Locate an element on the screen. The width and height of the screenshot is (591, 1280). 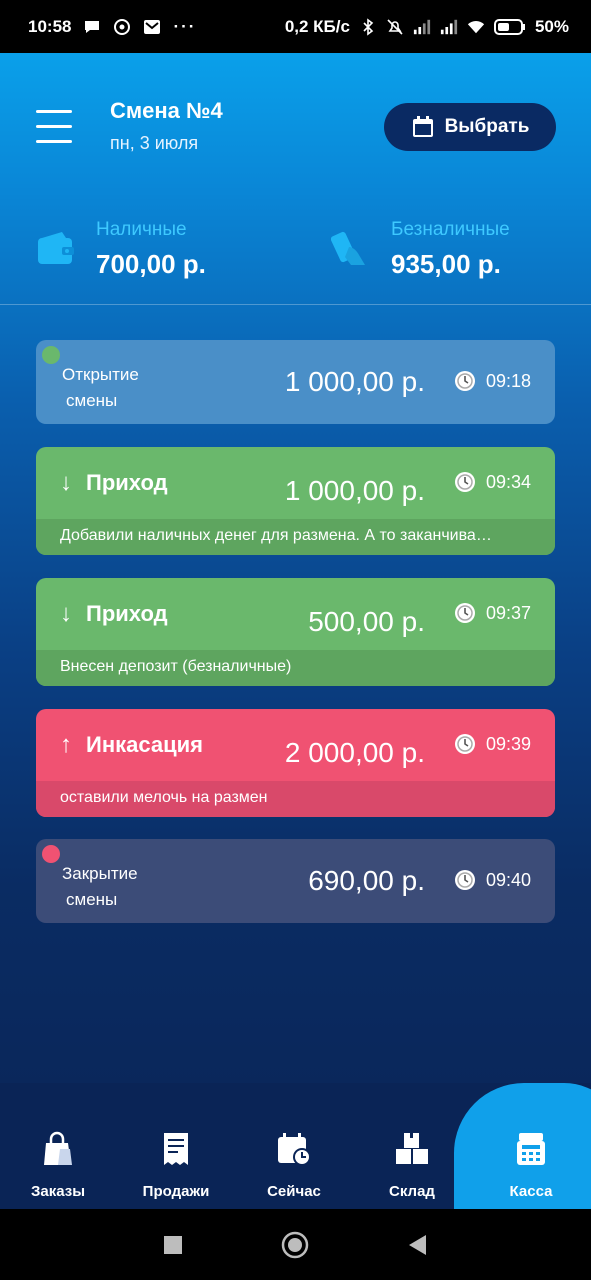
card-hand-icon is located at coordinates (348, 248).